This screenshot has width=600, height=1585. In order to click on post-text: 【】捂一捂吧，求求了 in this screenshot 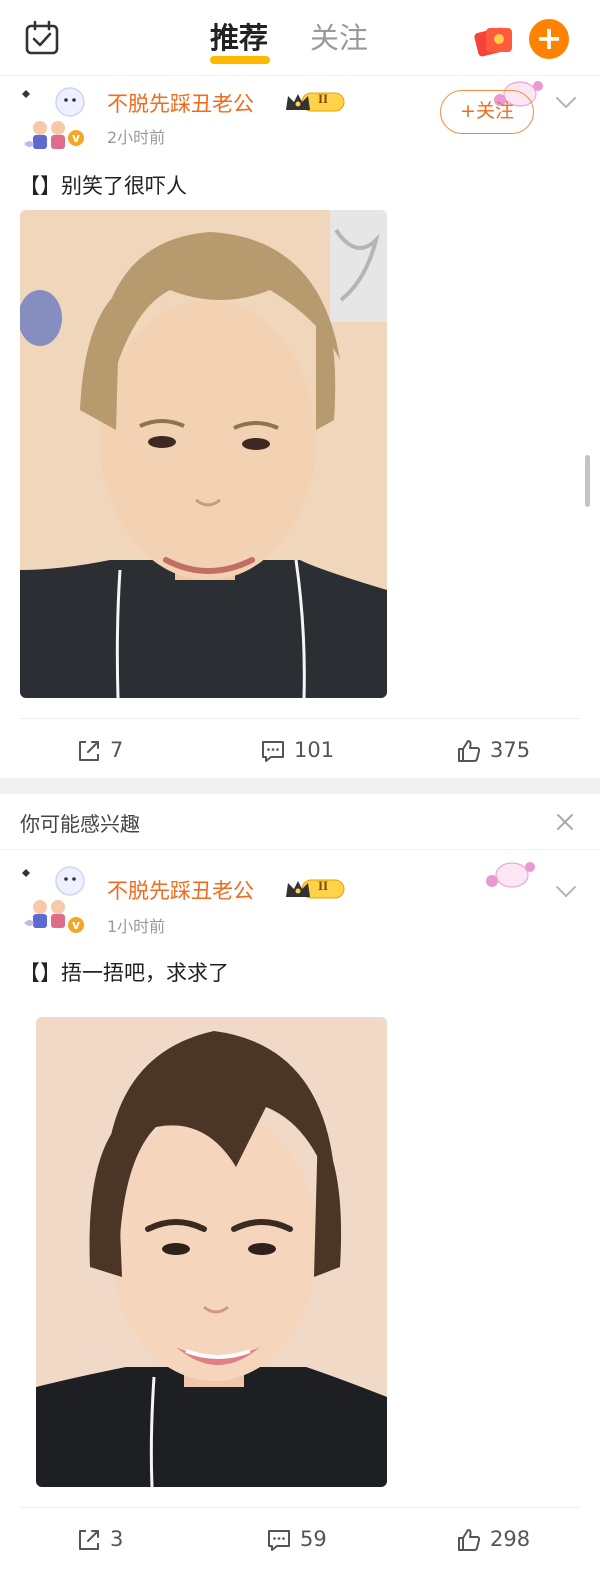, I will do `click(124, 973)`.